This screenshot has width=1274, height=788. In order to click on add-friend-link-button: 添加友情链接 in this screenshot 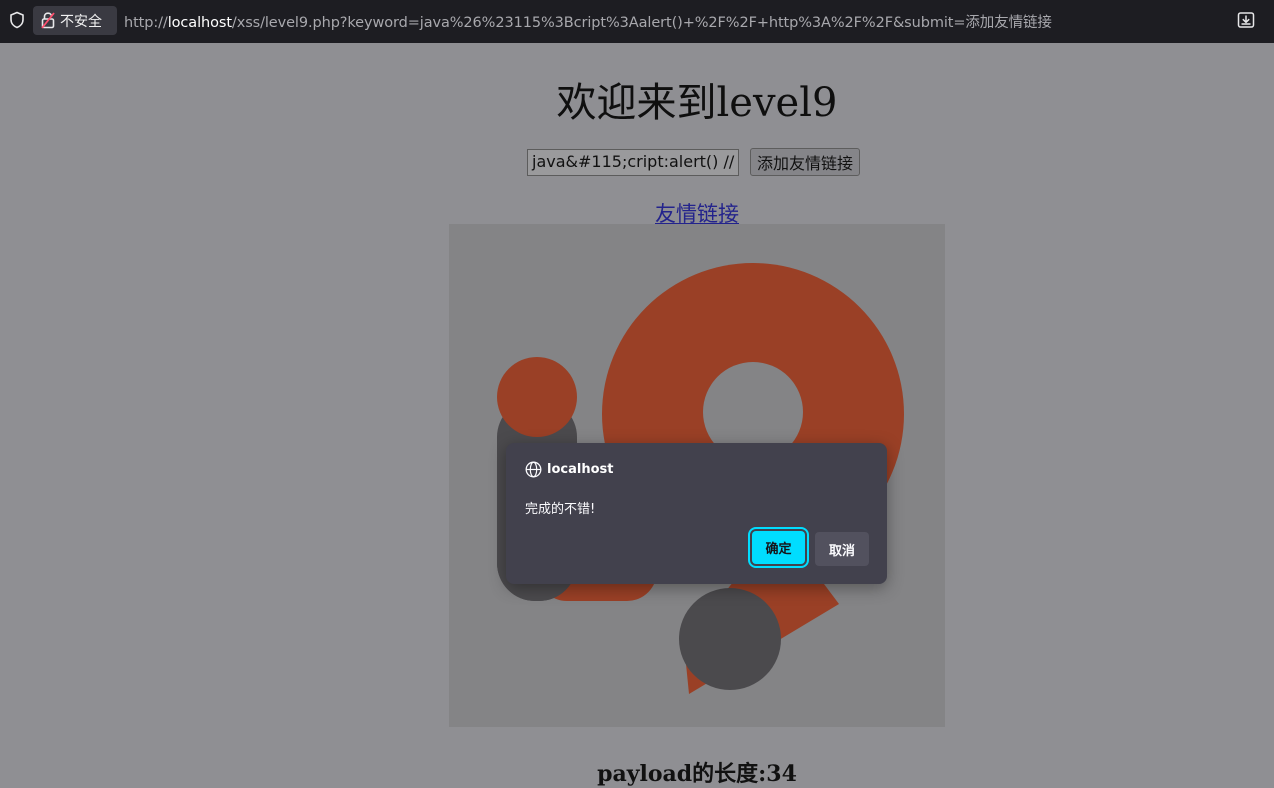, I will do `click(805, 162)`.